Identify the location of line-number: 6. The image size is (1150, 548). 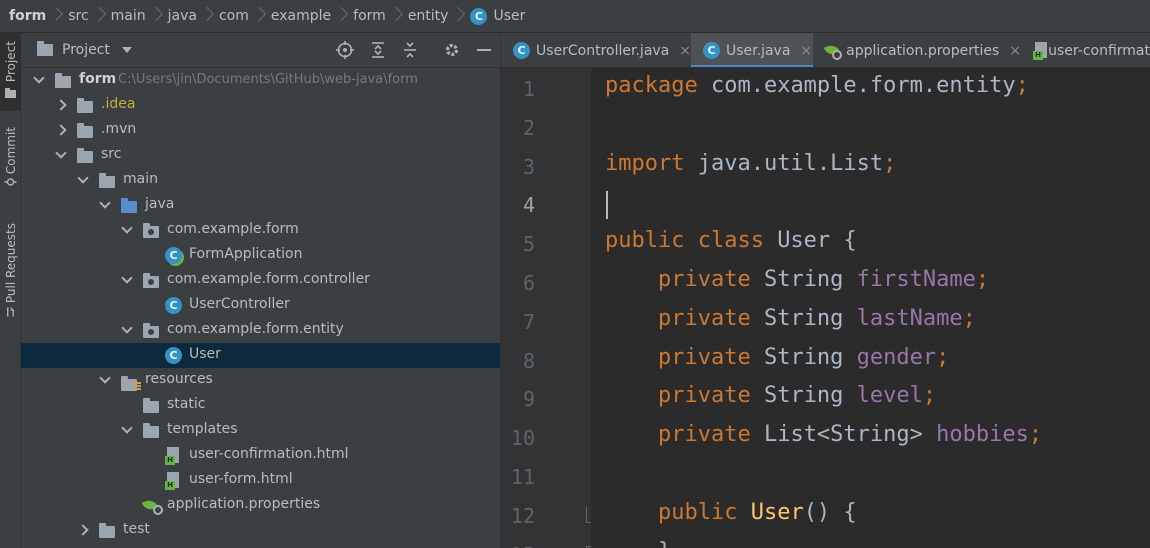
(528, 283).